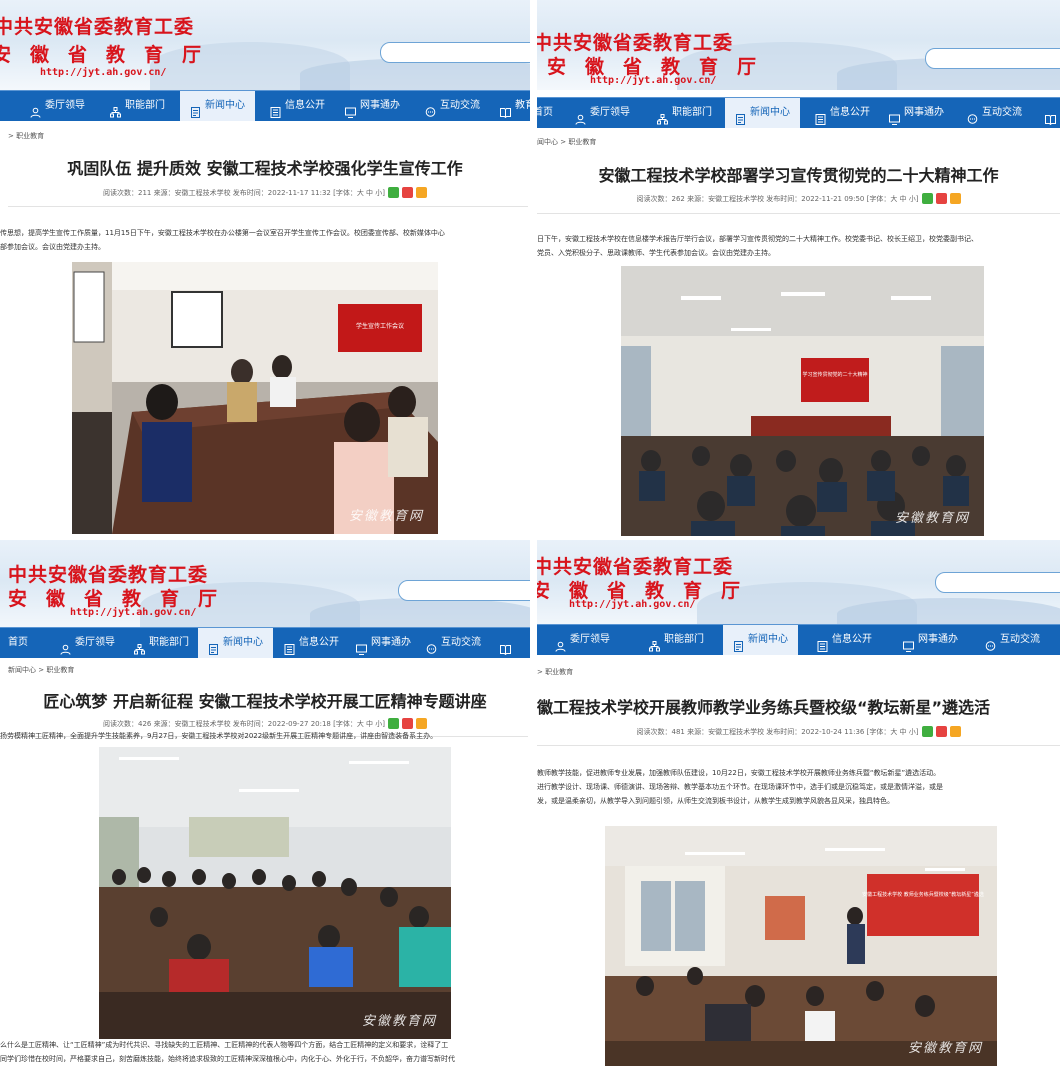  Describe the element at coordinates (41, 670) in the screenshot. I see `breadcrumb: 新闻中心 > 职业教育` at that location.